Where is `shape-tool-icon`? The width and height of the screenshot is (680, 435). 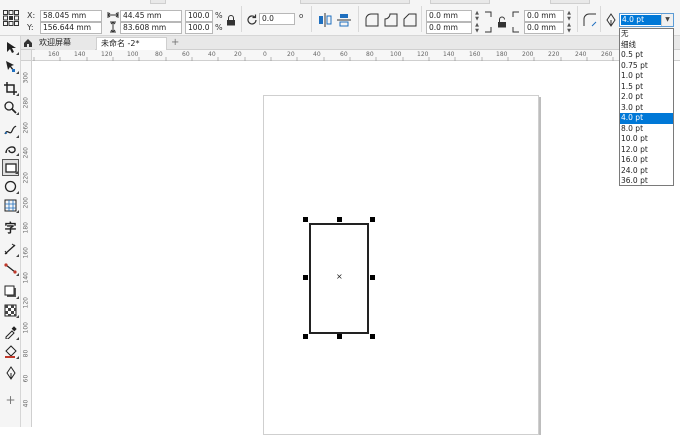
shape-tool-icon is located at coordinates (10, 66).